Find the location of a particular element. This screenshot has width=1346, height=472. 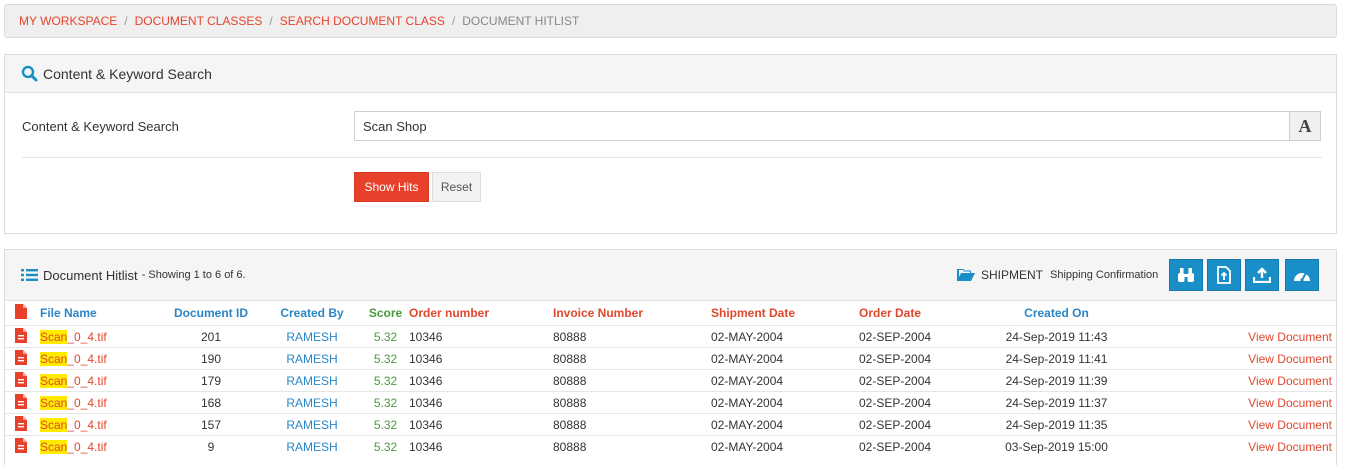

col-created-on: Created On is located at coordinates (1056, 313).